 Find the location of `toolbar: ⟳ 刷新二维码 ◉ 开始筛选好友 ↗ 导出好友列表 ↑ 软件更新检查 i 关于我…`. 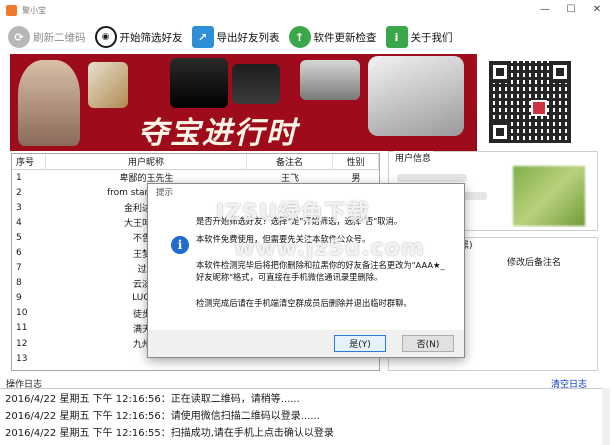

toolbar: ⟳ 刷新二维码 ◉ 开始筛选好友 ↗ 导出好友列表 ↑ 软件更新检查 i 关于我… is located at coordinates (306, 37).